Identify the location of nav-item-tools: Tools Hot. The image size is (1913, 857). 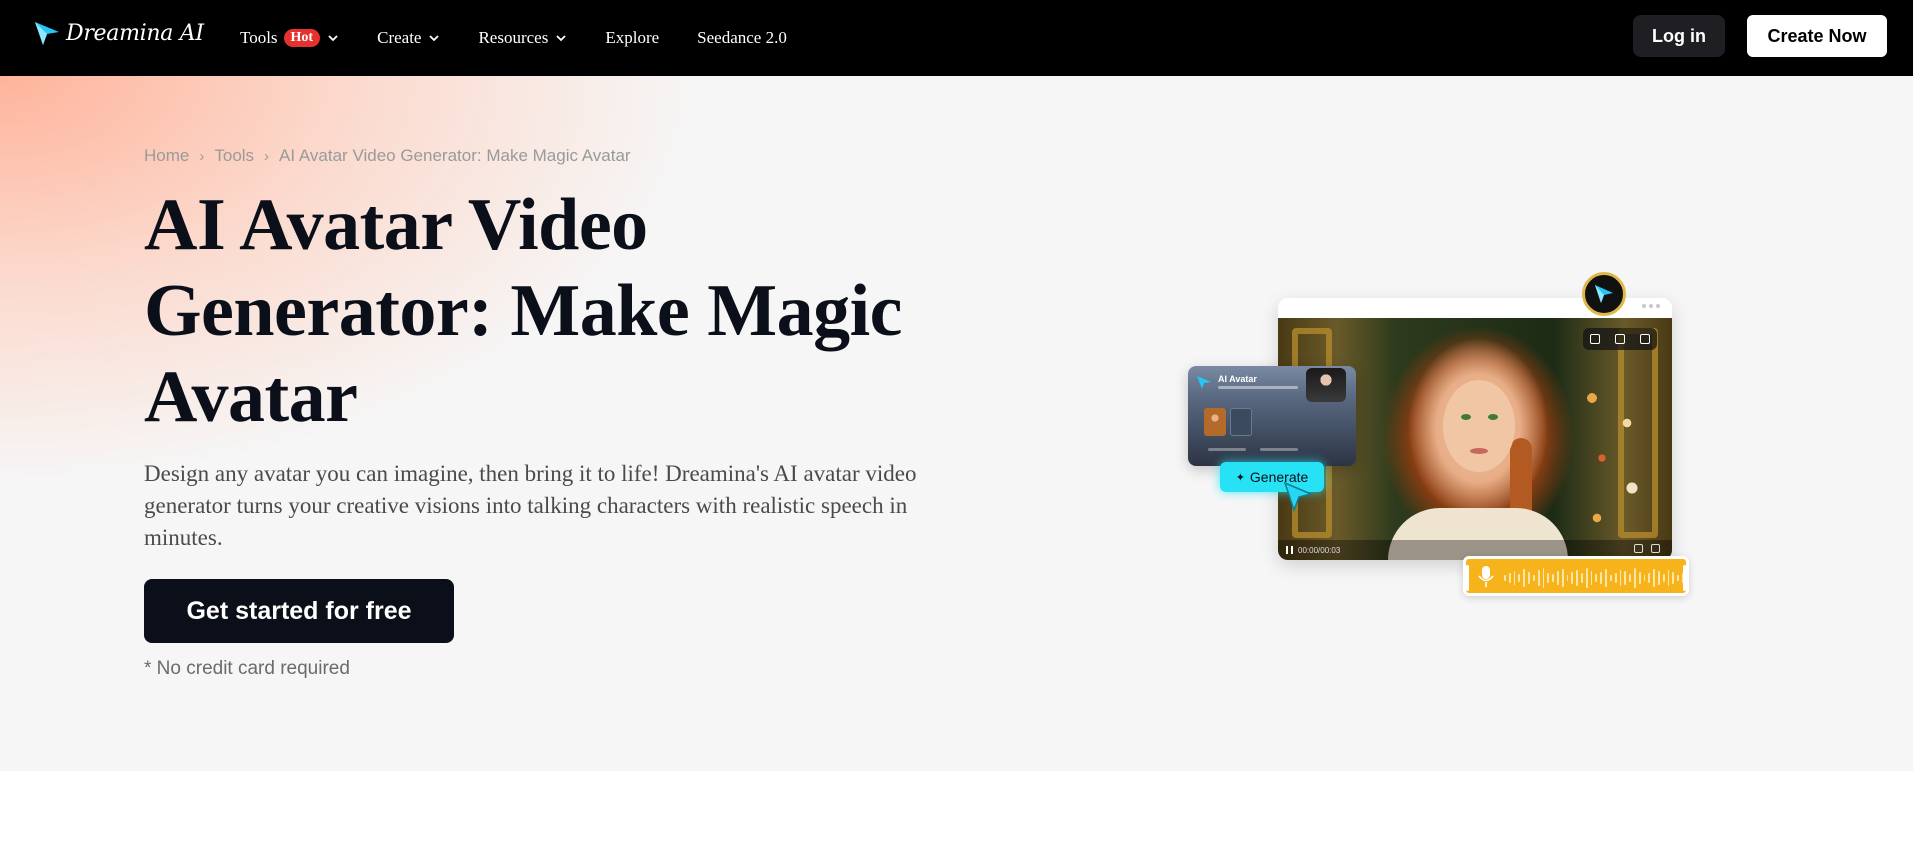
(289, 38).